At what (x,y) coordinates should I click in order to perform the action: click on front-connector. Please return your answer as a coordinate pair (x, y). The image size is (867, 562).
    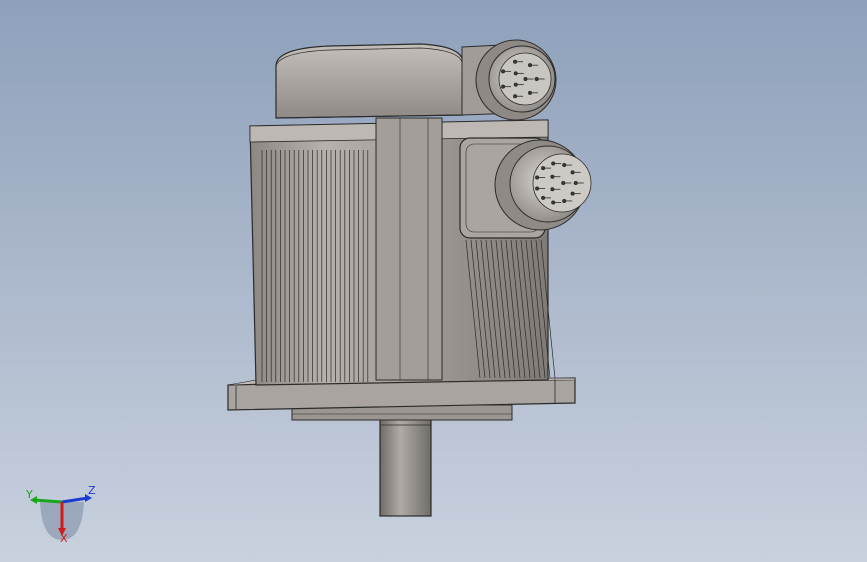
    Looking at the image, I should click on (525, 188).